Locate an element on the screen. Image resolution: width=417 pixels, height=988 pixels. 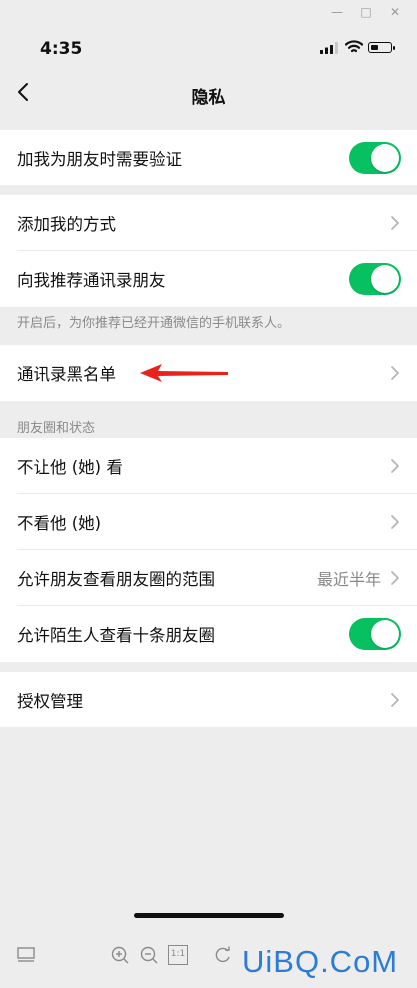
recommend-contacts-row: 向我推荐通讯录朋友 is located at coordinates (208, 279).